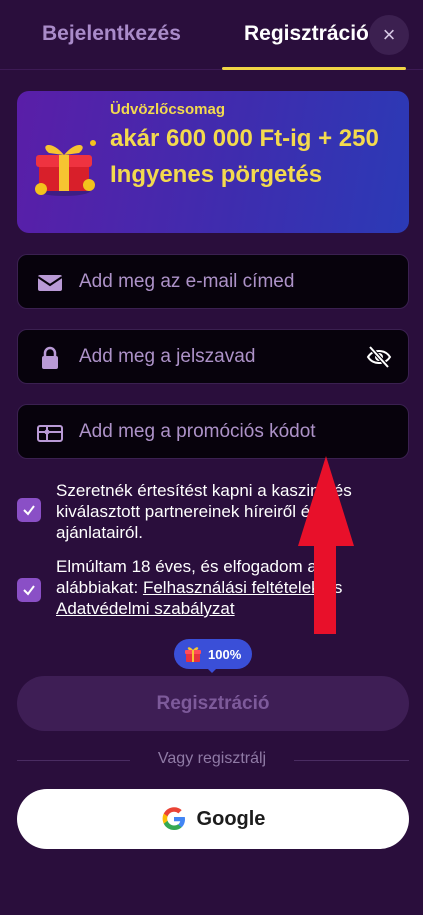 This screenshot has width=423, height=915. I want to click on google-logo-icon, so click(173, 818).